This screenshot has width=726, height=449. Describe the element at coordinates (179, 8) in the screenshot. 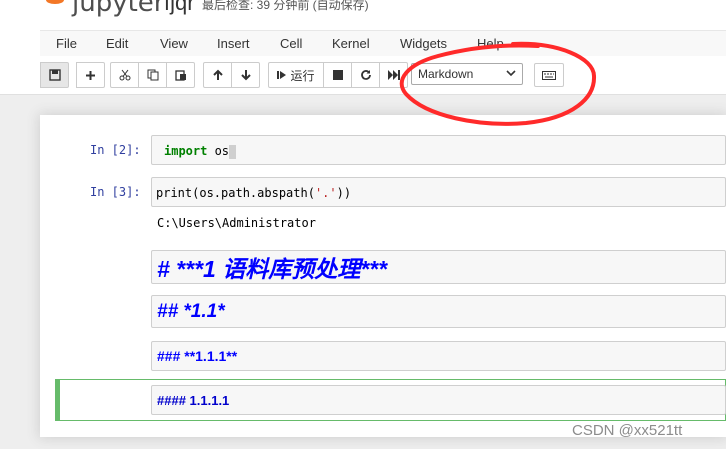

I see `notebook-name: fjqr` at that location.